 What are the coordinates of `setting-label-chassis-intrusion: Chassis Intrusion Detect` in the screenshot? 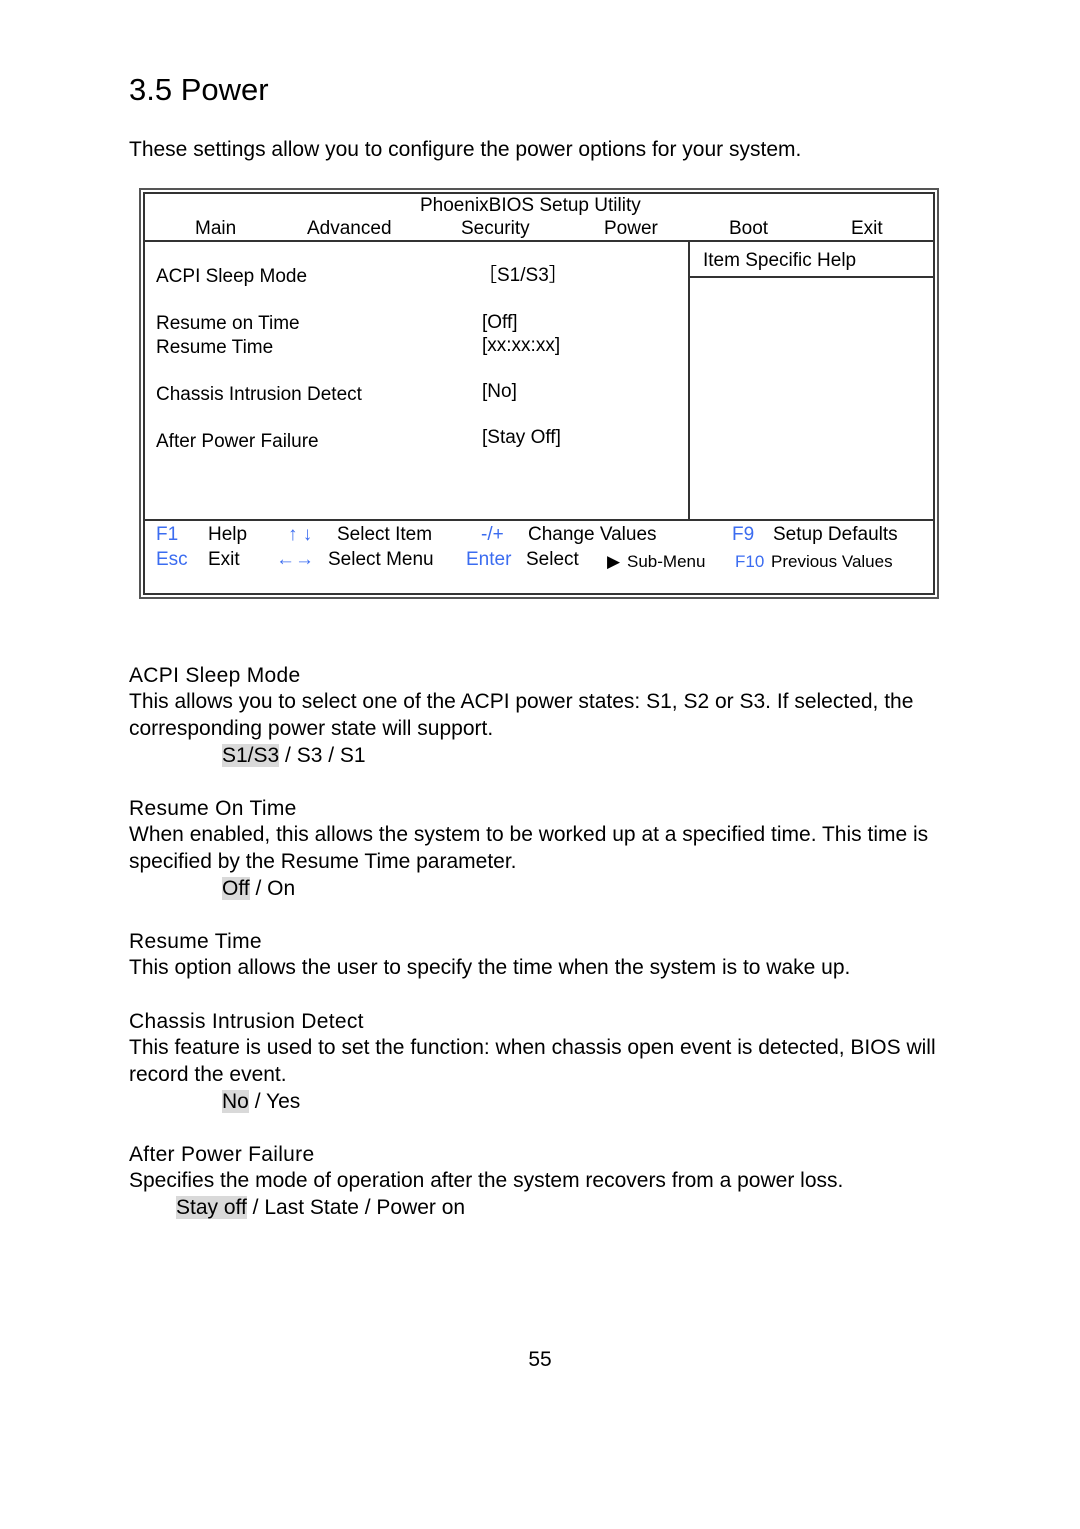 It's located at (259, 395).